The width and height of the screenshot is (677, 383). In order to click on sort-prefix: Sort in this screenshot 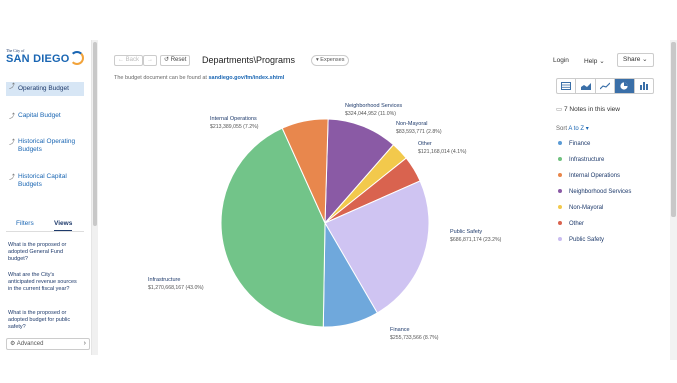, I will do `click(562, 129)`.